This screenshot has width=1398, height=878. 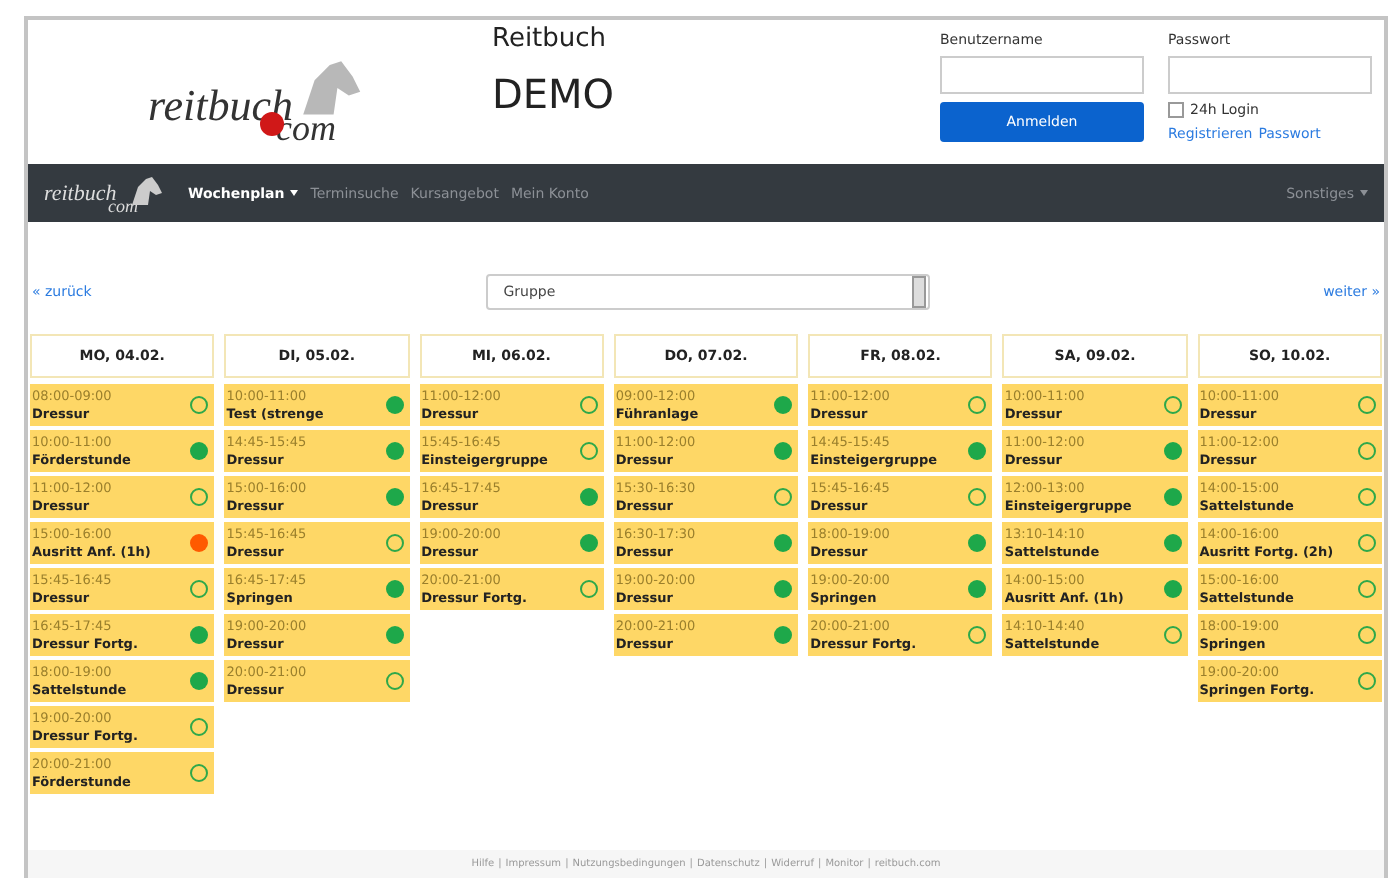 What do you see at coordinates (554, 94) in the screenshot?
I see `app-subtitle: DEMO` at bounding box center [554, 94].